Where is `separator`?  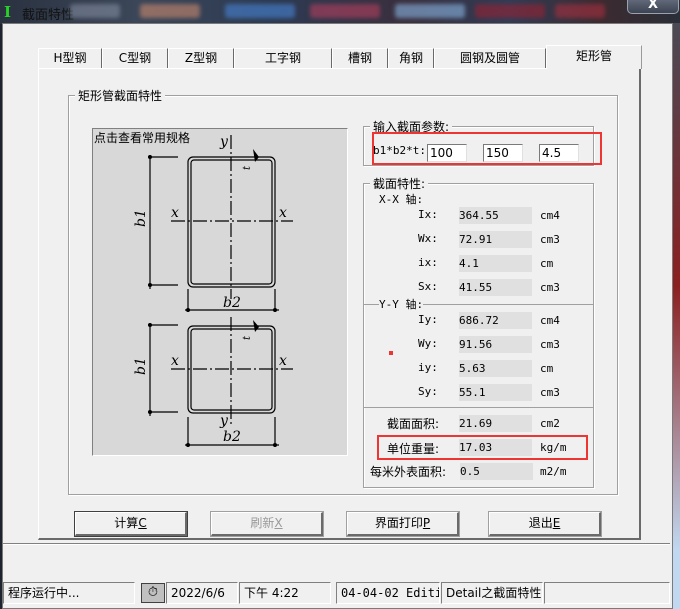
separator is located at coordinates (336, 544).